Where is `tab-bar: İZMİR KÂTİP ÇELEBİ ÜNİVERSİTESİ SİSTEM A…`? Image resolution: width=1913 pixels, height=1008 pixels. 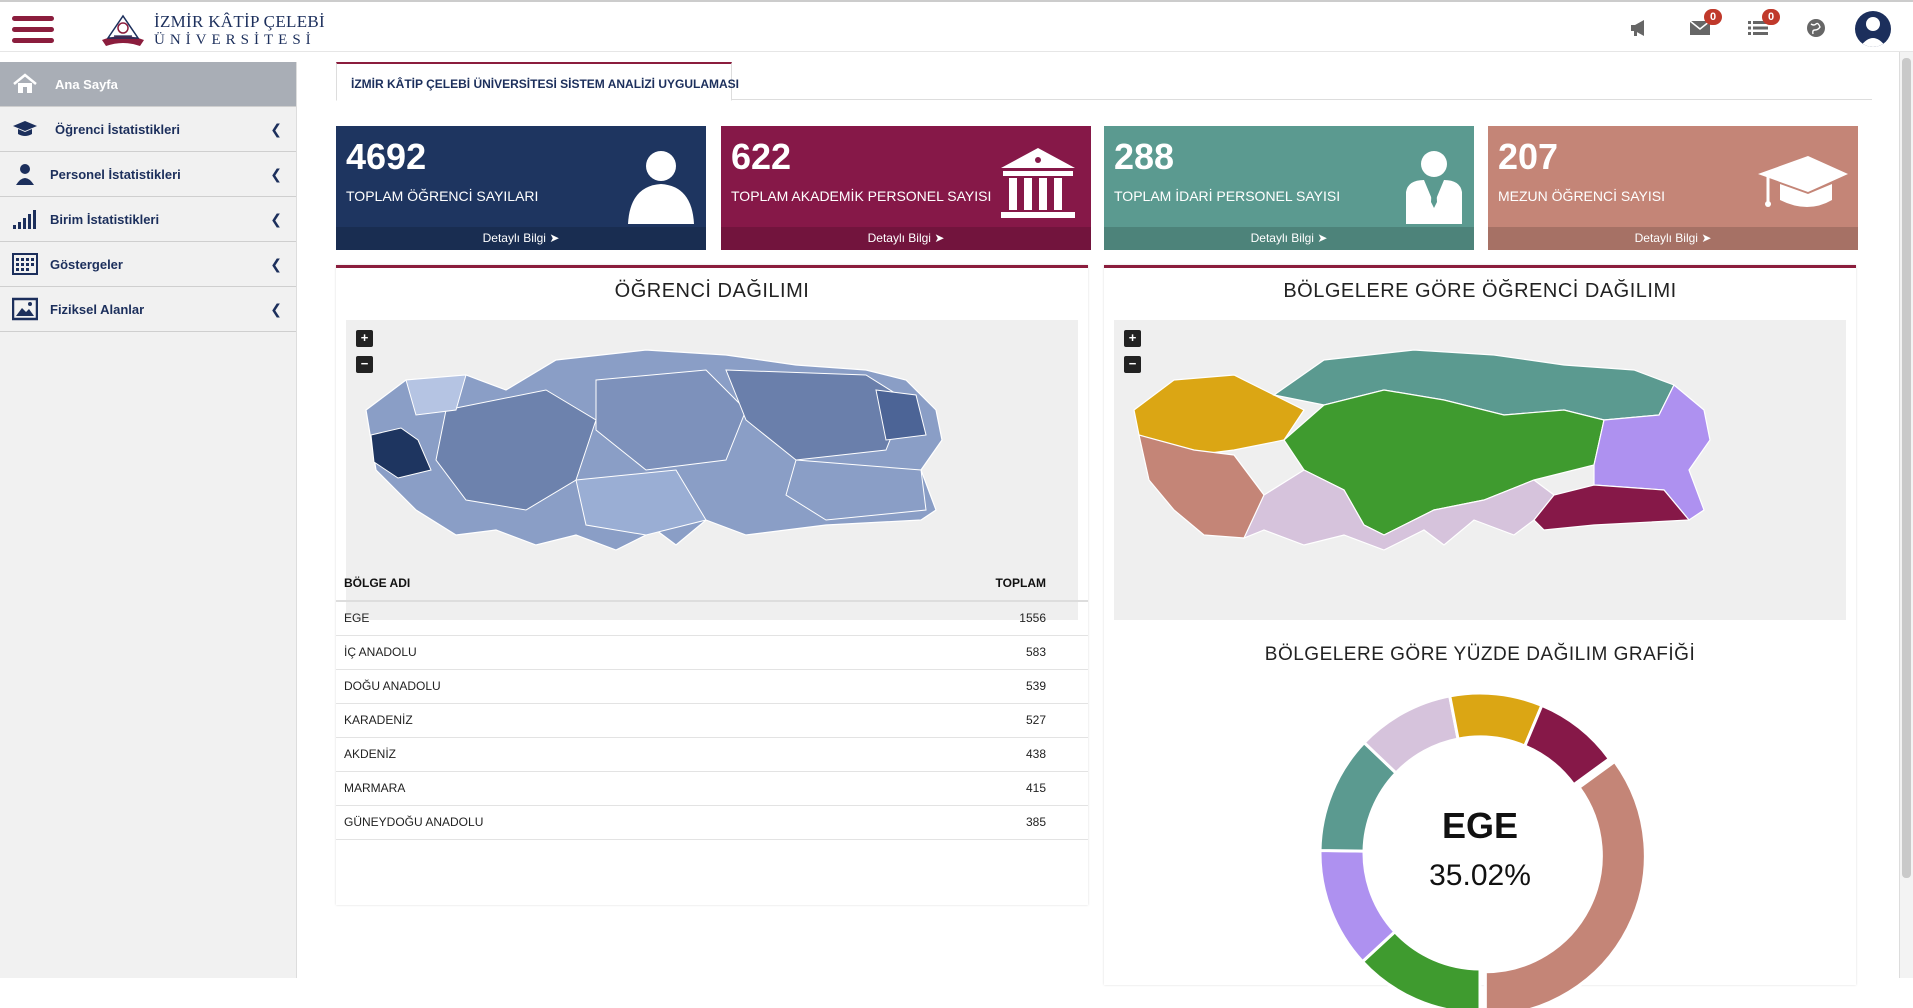
tab-bar: İZMİR KÂTİP ÇELEBİ ÜNİVERSİTESİ SİSTEM A… is located at coordinates (1104, 81).